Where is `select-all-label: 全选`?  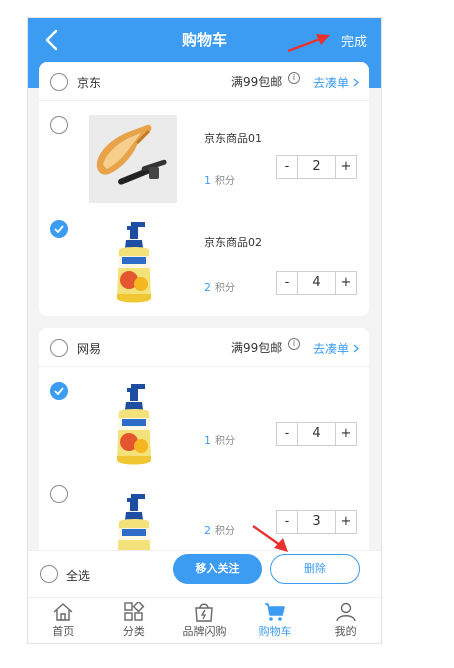
select-all-label: 全选 is located at coordinates (78, 575).